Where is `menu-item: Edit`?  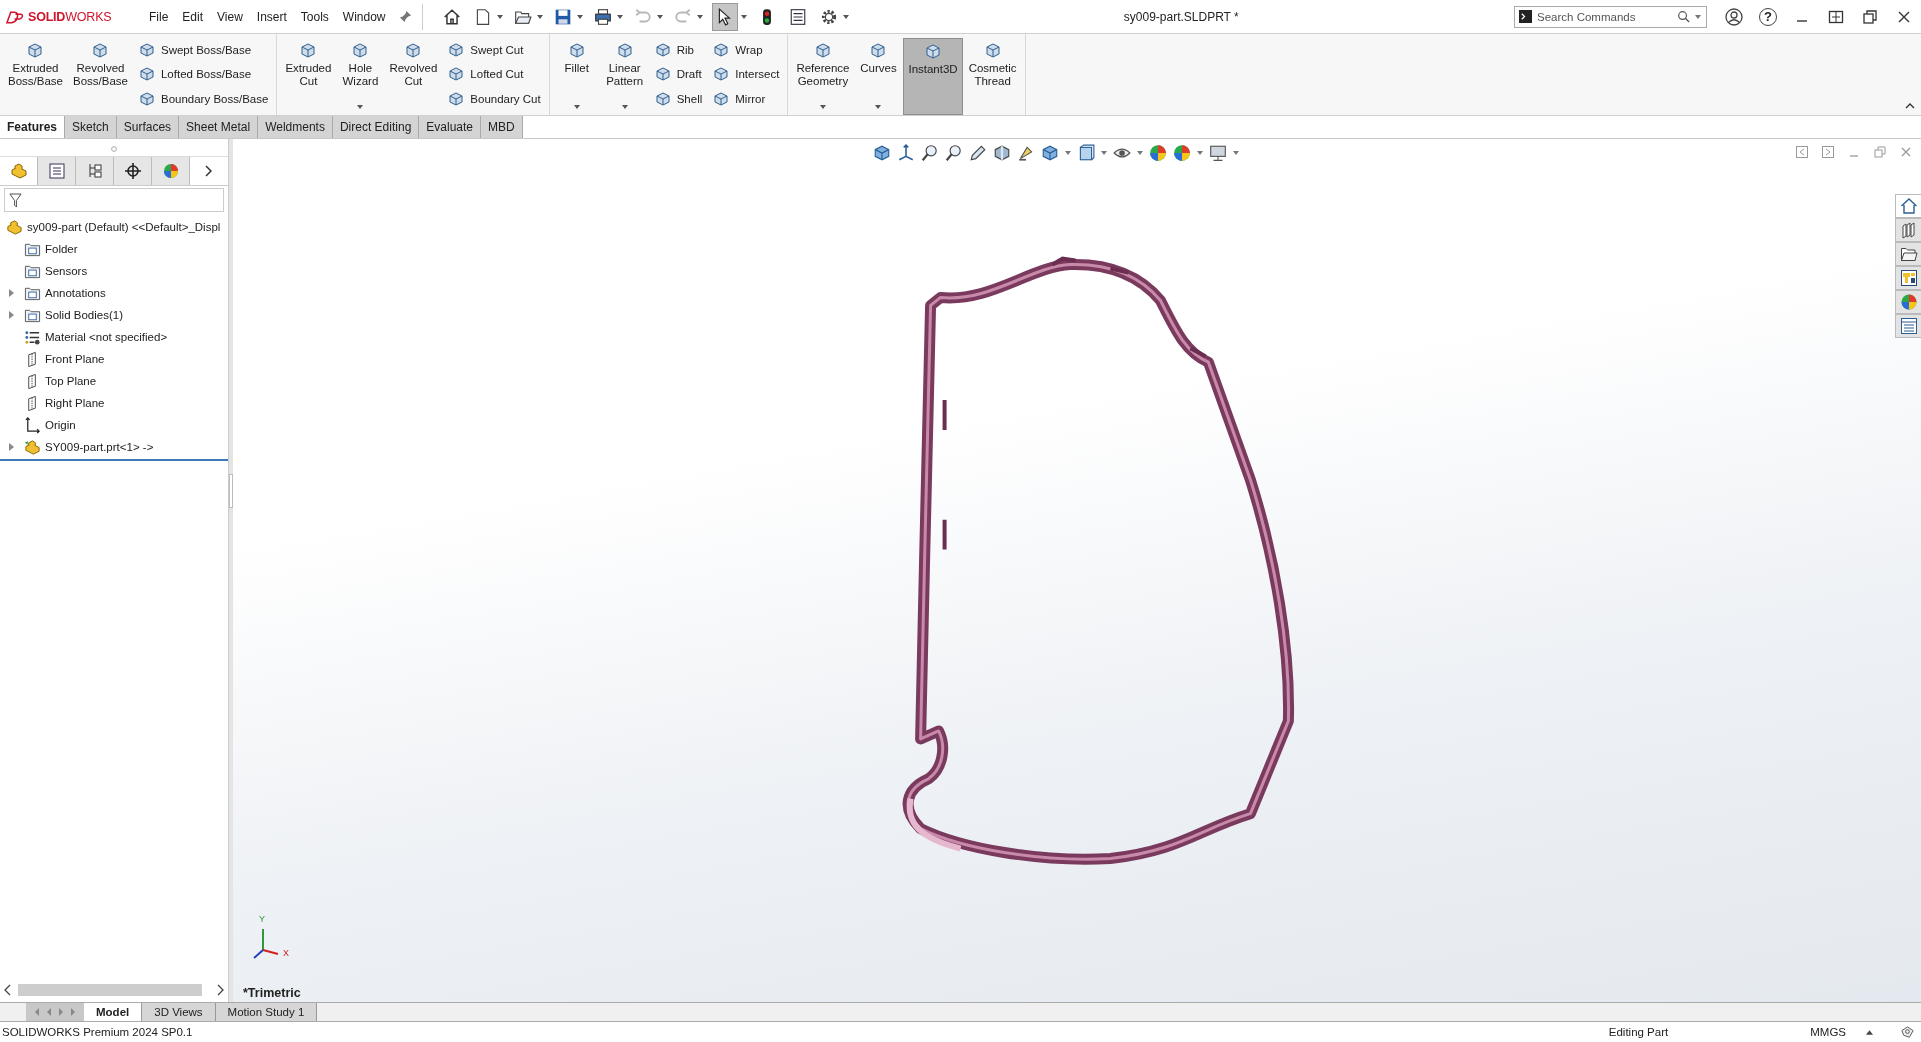
menu-item: Edit is located at coordinates (193, 16).